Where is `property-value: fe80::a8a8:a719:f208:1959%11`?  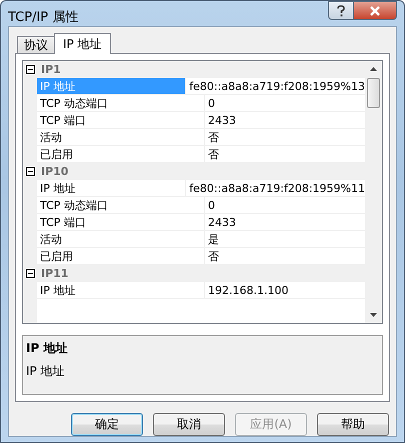
property-value: fe80::a8a8:a719:f208:1959%11 is located at coordinates (276, 188).